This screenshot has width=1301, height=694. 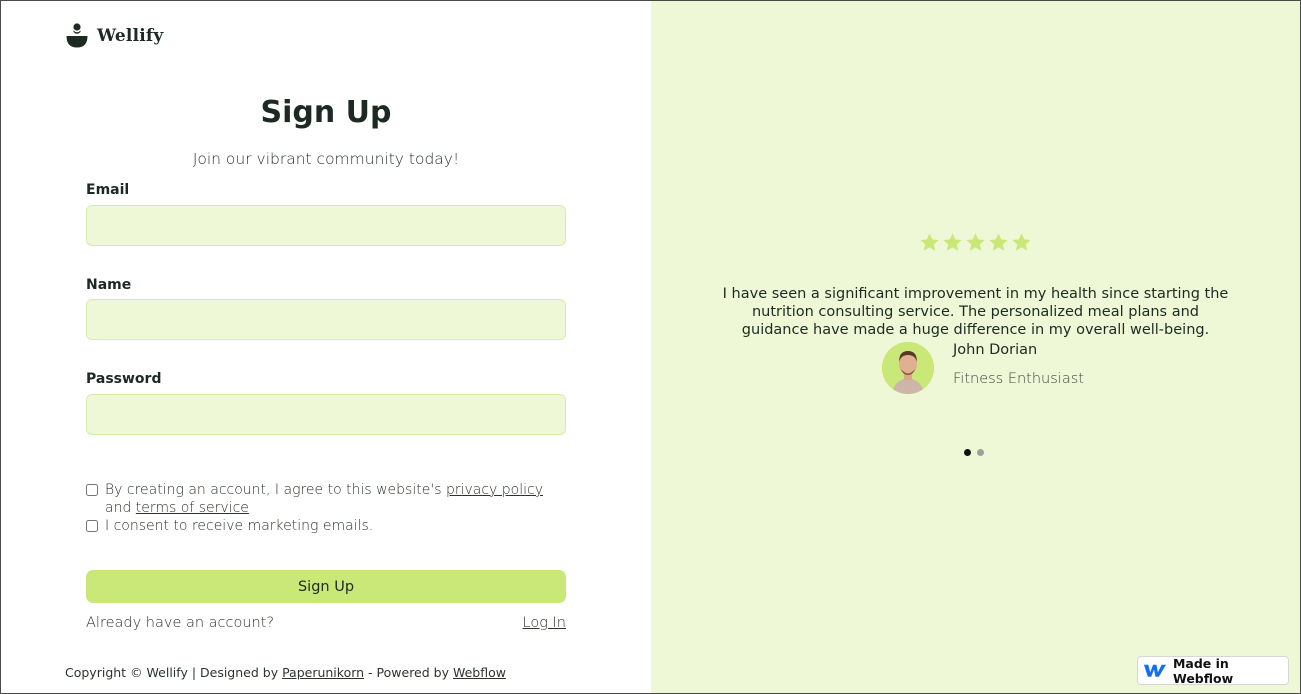 I want to click on marketing-consent-row: I consent to receive marketing emails., so click(x=326, y=526).